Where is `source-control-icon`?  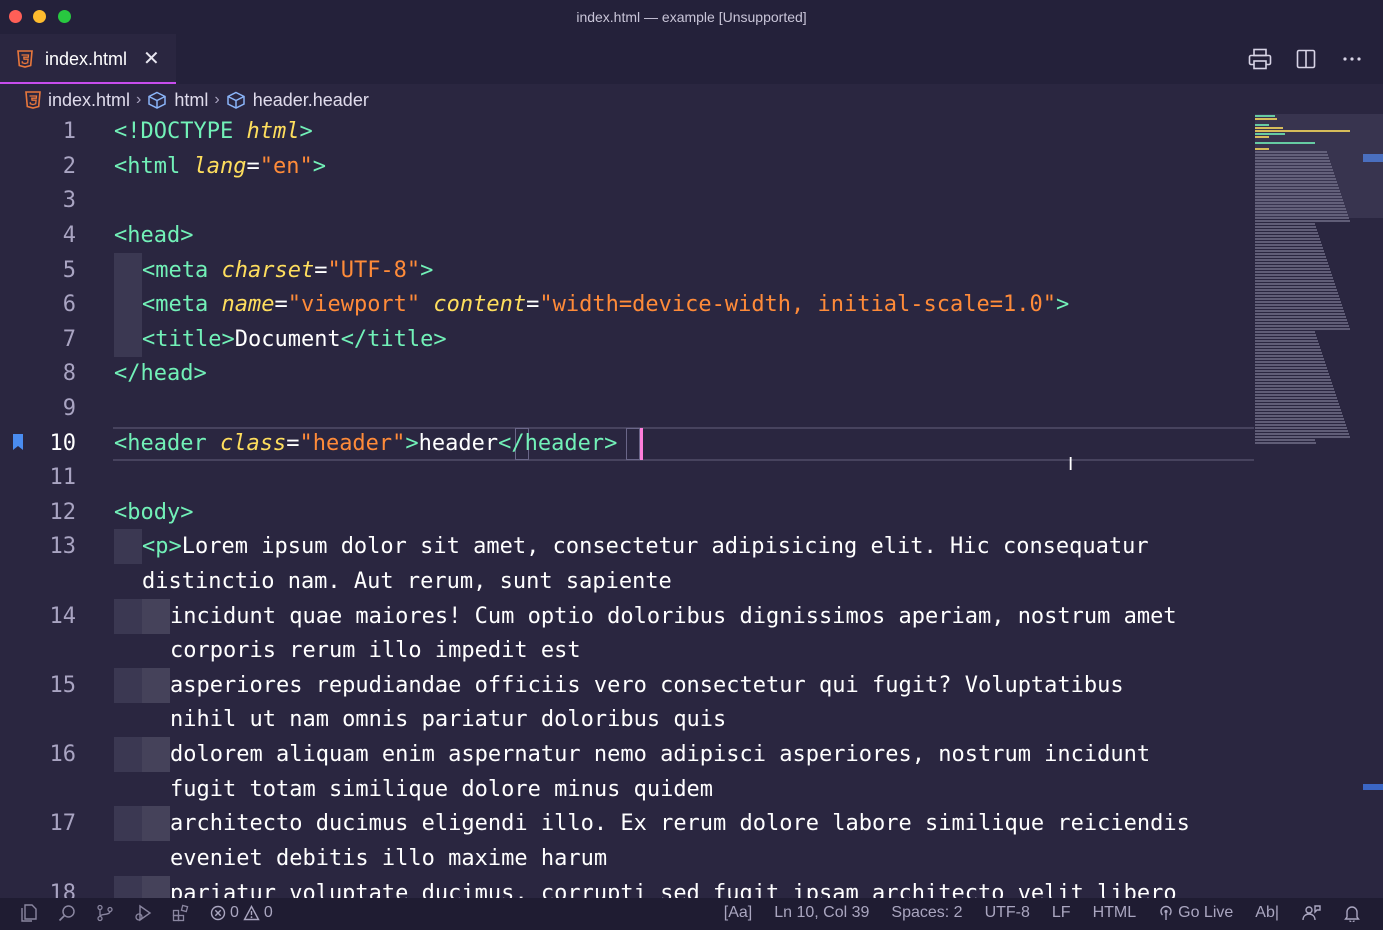
source-control-icon is located at coordinates (105, 913).